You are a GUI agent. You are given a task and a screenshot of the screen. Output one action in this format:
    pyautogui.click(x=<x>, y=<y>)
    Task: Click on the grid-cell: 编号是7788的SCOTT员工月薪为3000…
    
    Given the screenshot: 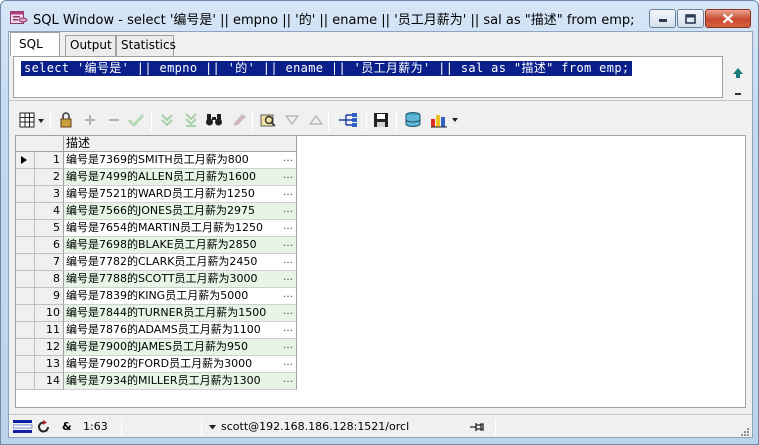 What is the action you would take?
    pyautogui.click(x=180, y=279)
    